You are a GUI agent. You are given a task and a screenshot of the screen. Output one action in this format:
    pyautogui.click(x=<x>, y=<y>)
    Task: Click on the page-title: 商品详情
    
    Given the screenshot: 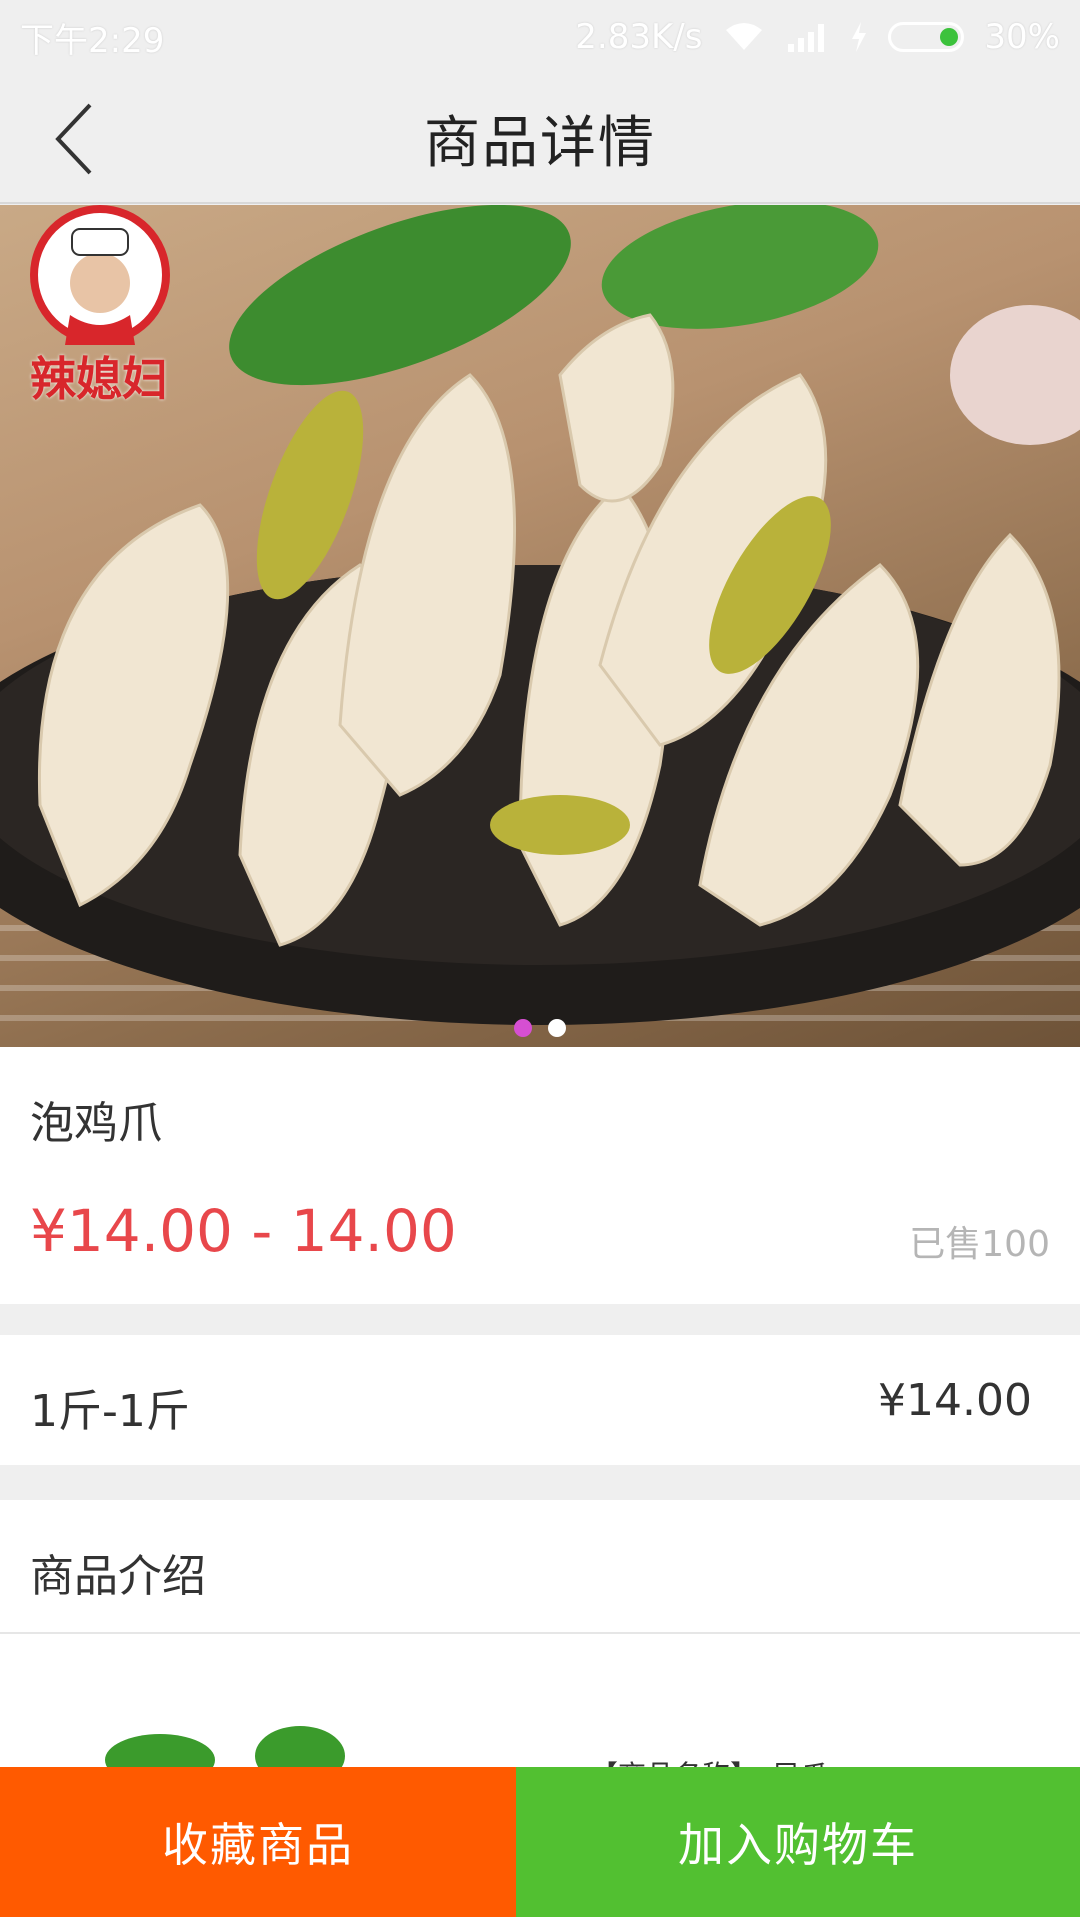 What is the action you would take?
    pyautogui.click(x=540, y=143)
    